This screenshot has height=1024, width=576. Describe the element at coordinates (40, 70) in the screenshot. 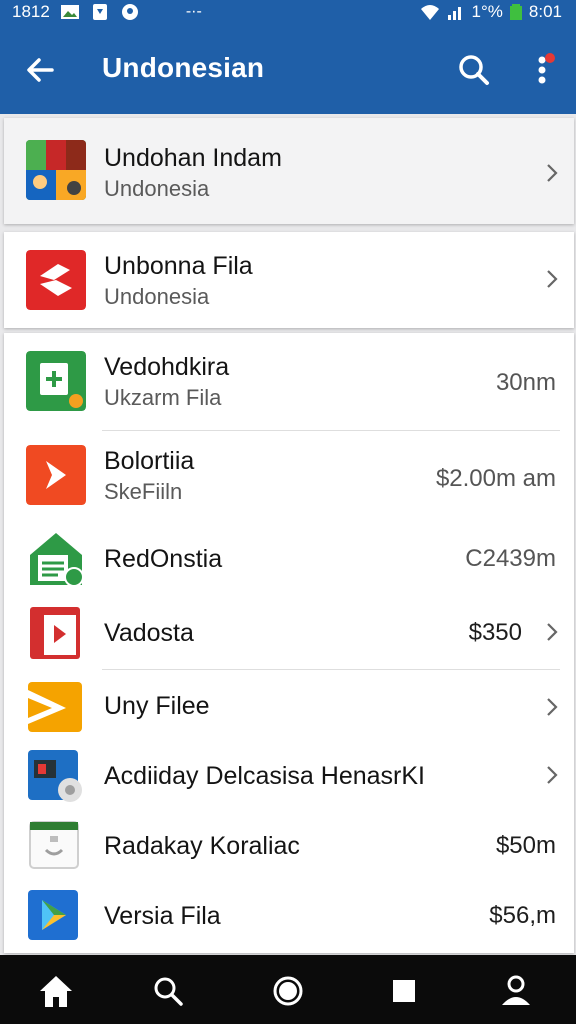

I see `back-arrow-icon` at that location.